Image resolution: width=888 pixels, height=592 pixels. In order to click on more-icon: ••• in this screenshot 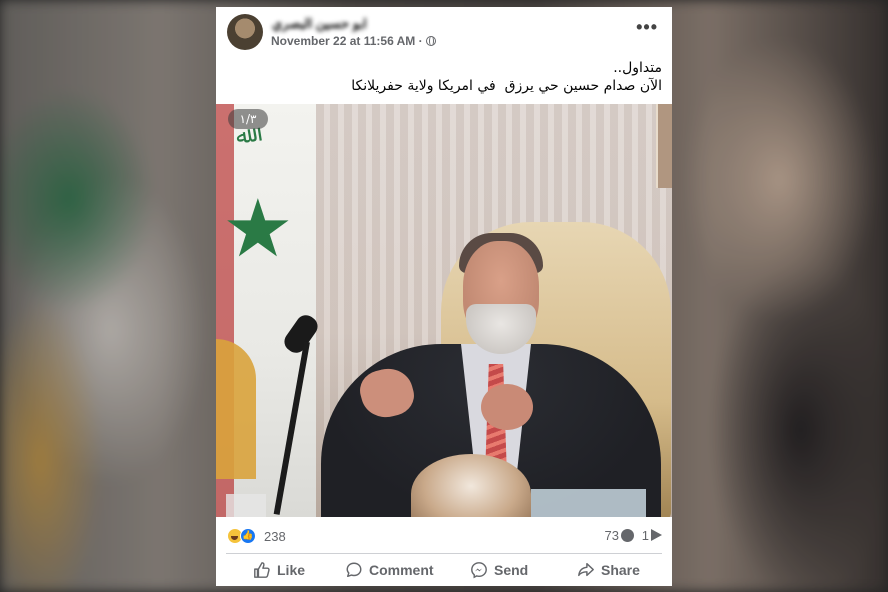, I will do `click(647, 27)`.